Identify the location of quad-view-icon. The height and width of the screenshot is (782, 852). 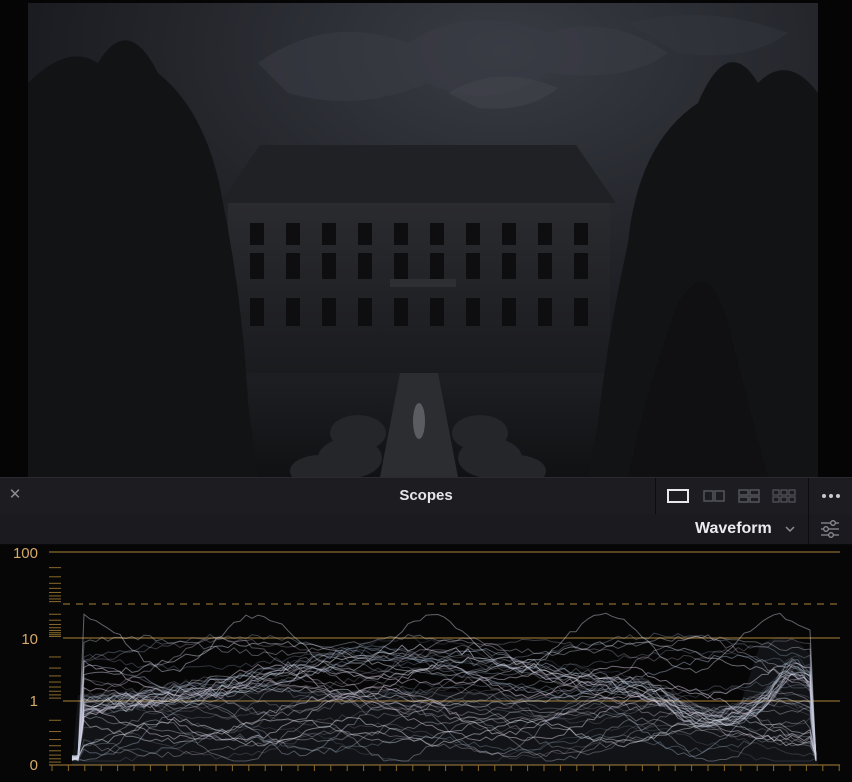
(749, 496).